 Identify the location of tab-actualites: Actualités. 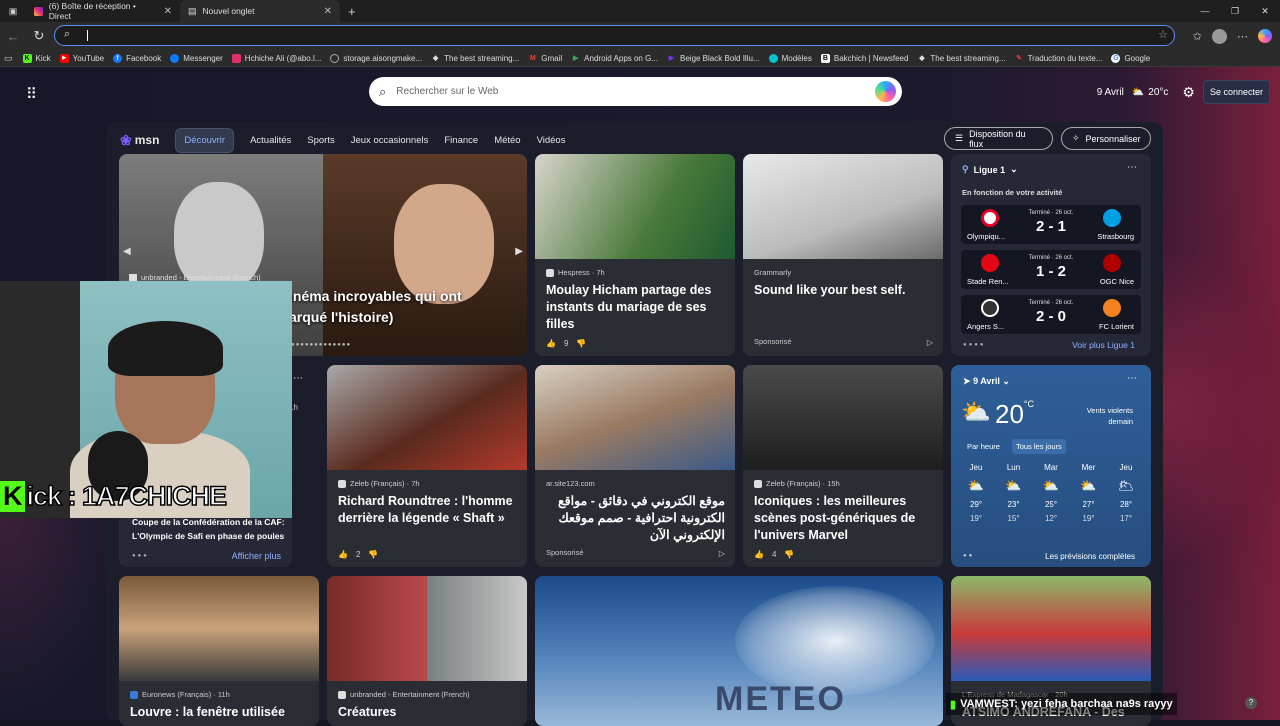
(270, 140).